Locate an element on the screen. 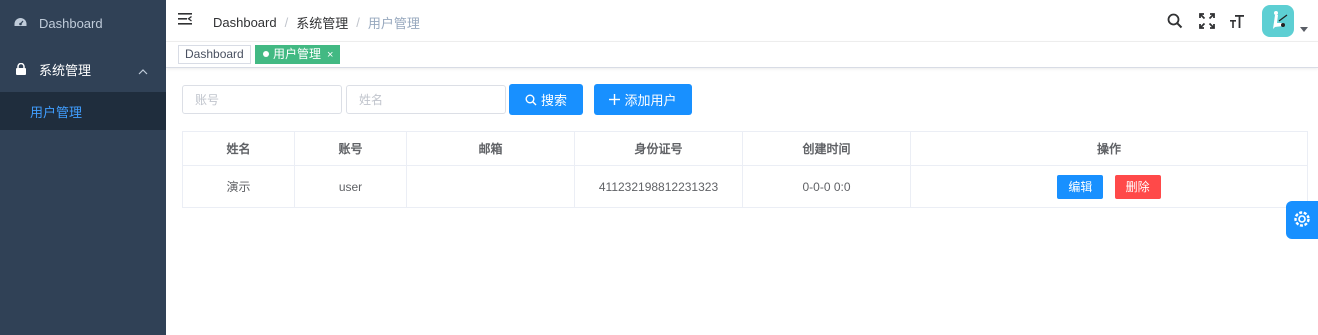 The height and width of the screenshot is (335, 1318). search-button-label: 搜索 is located at coordinates (553, 100).